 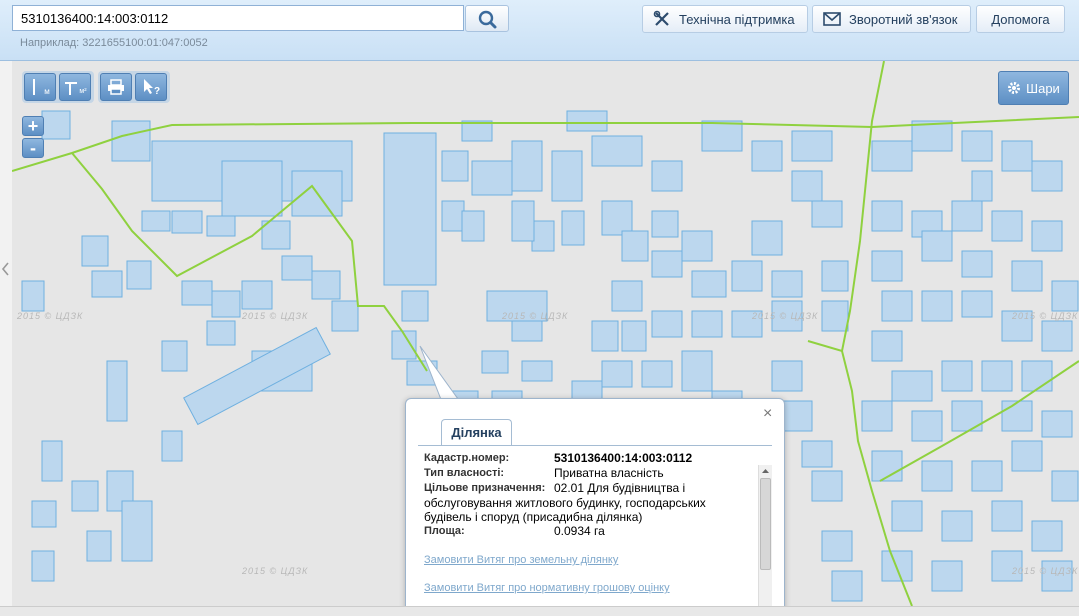 What do you see at coordinates (765, 524) in the screenshot?
I see `scrollbar-thumb` at bounding box center [765, 524].